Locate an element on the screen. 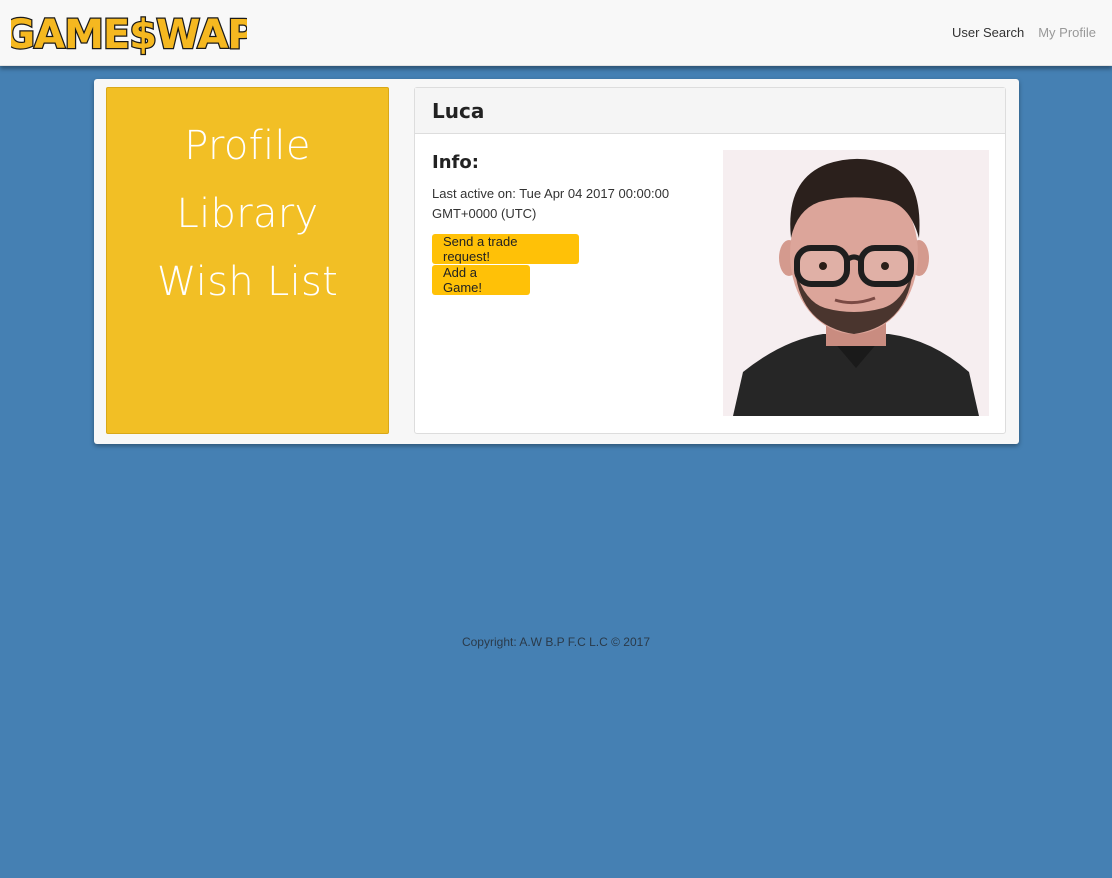  top-navbar: GAME$WAP User Search My Profile is located at coordinates (556, 33).